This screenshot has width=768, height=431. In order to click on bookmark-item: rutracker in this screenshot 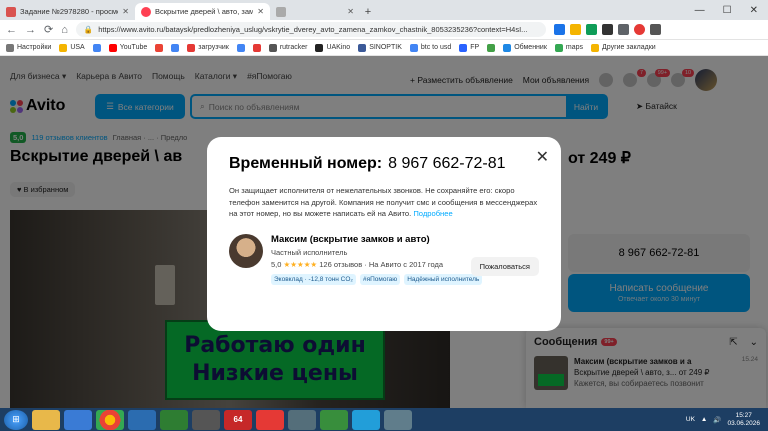, I will do `click(287, 47)`.